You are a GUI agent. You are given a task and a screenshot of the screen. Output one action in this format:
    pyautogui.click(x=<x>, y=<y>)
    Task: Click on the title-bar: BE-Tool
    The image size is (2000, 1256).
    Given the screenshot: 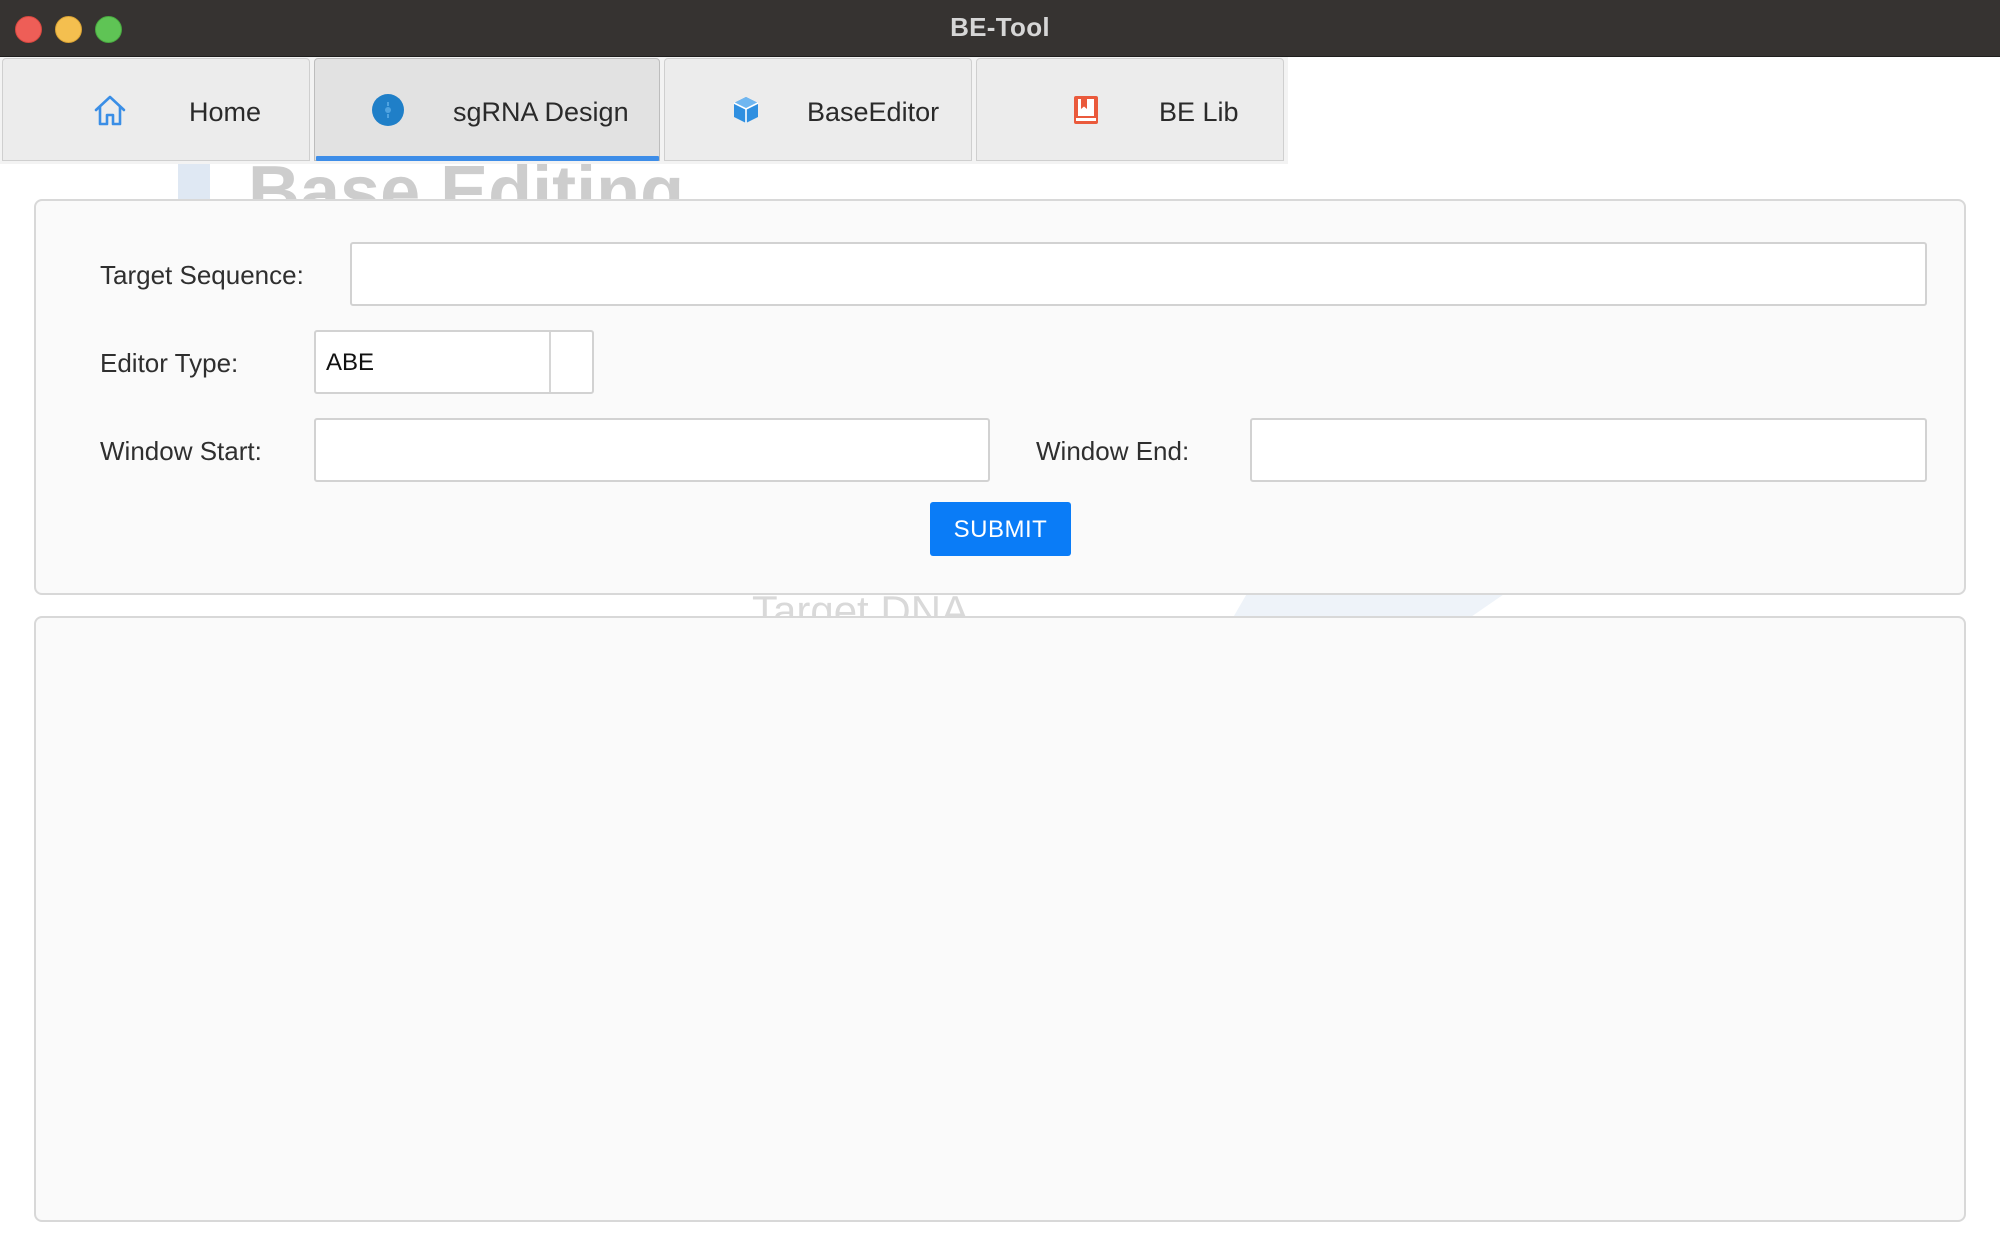 What is the action you would take?
    pyautogui.click(x=1000, y=28)
    